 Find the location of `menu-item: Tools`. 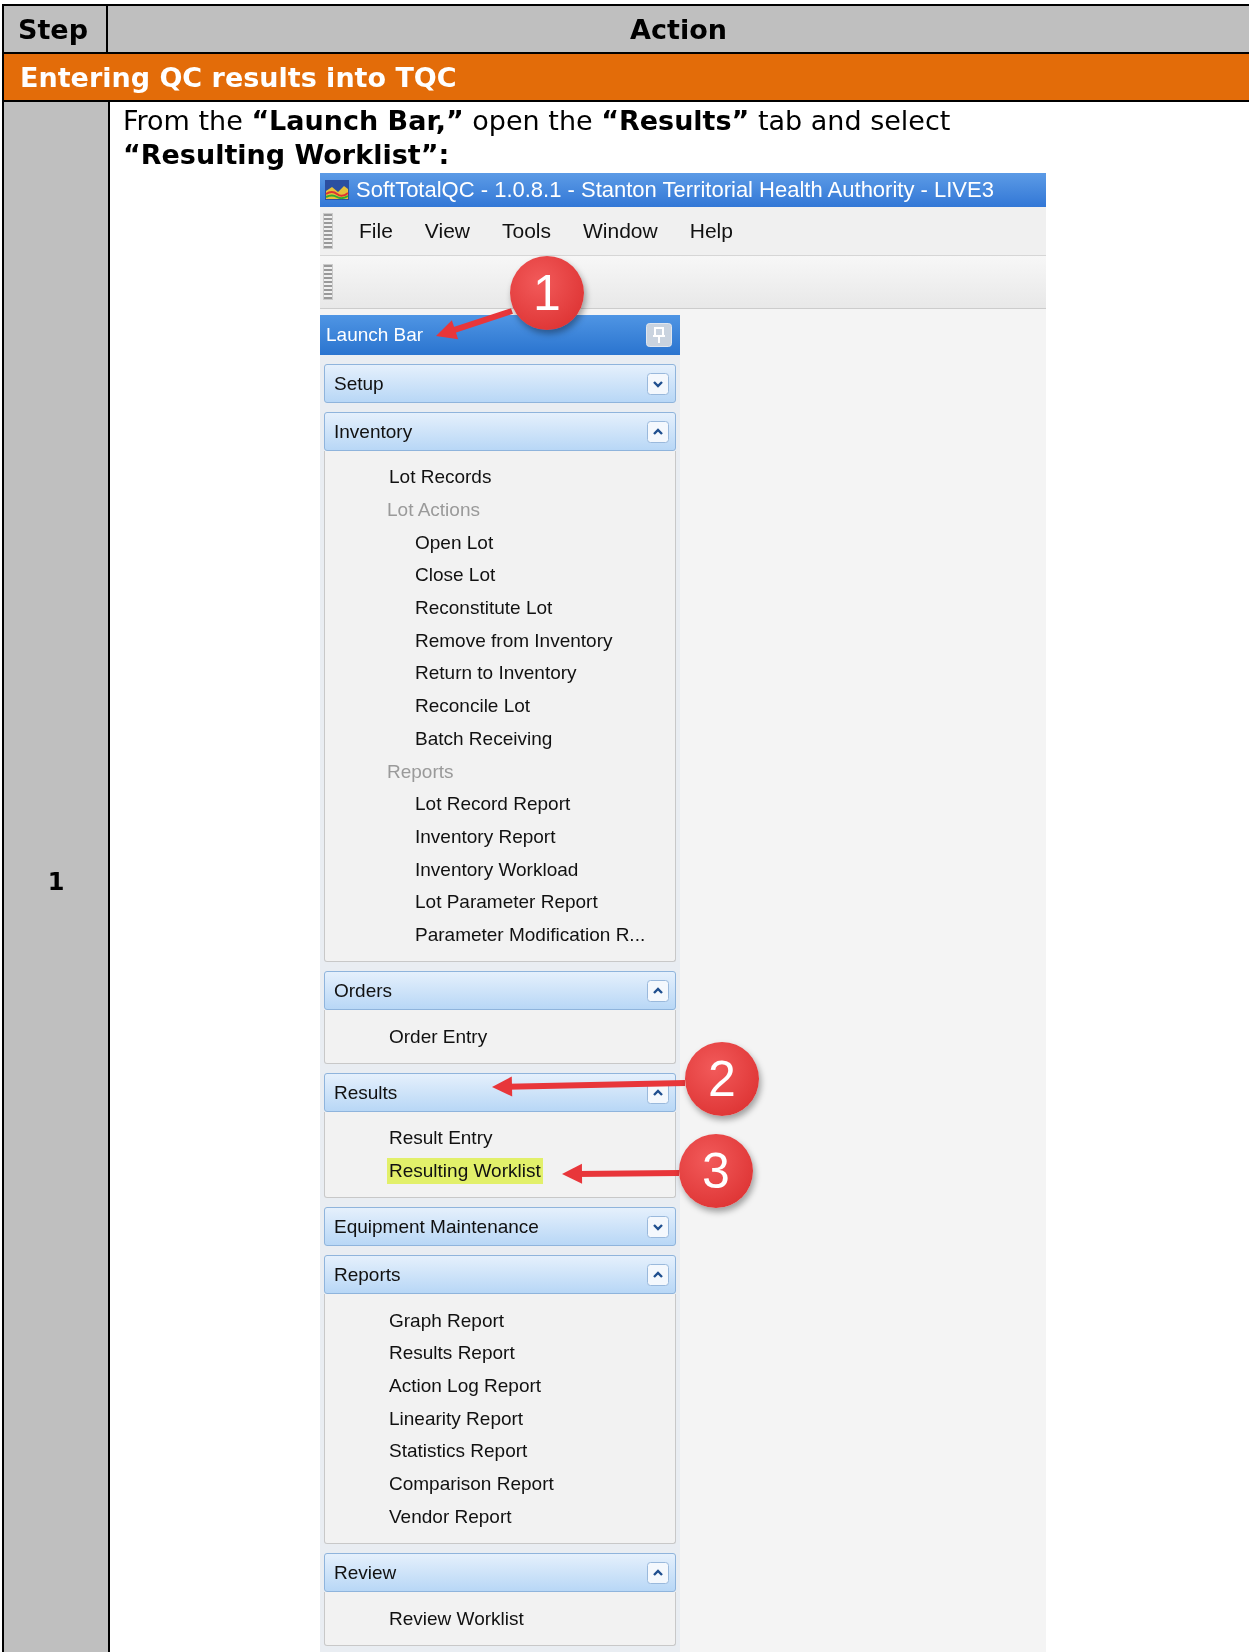

menu-item: Tools is located at coordinates (526, 231).